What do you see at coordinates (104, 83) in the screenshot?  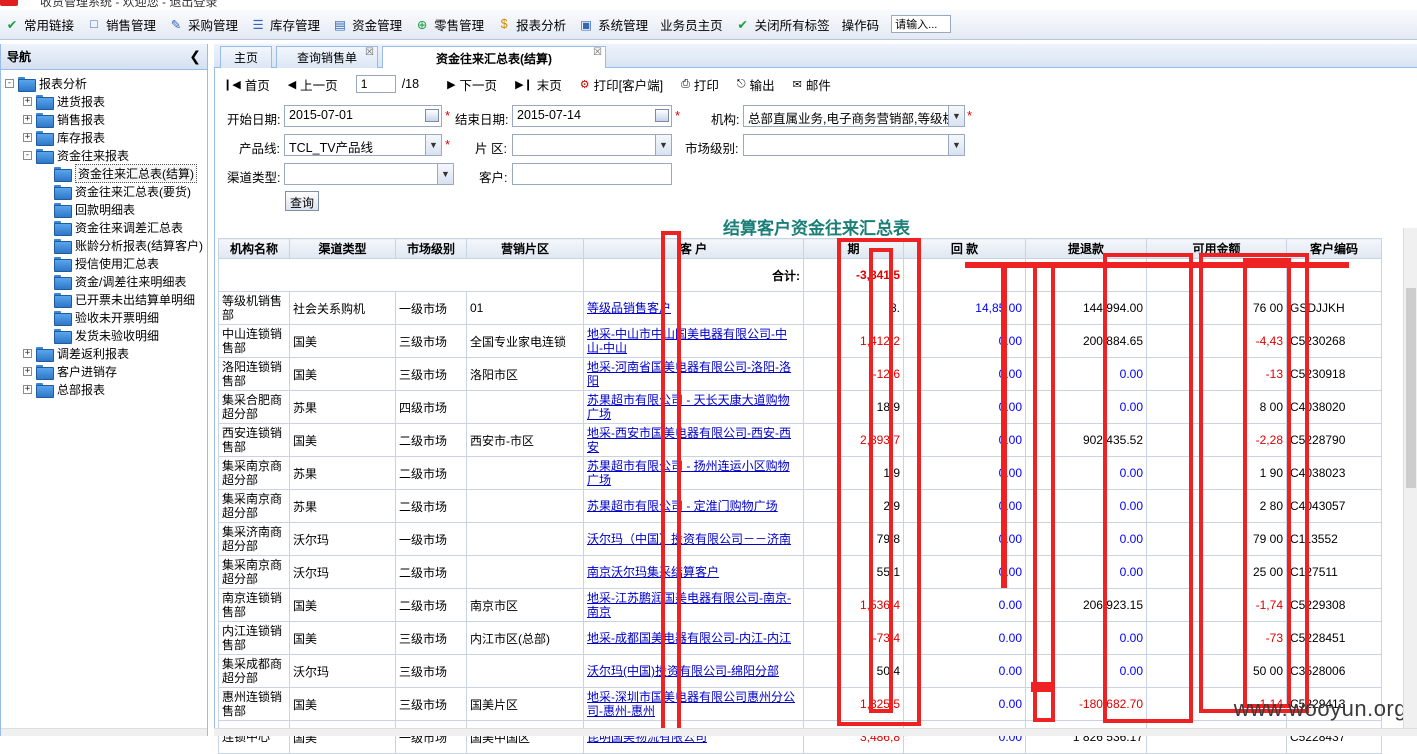 I see `nav-tree-item: - 报表分析` at bounding box center [104, 83].